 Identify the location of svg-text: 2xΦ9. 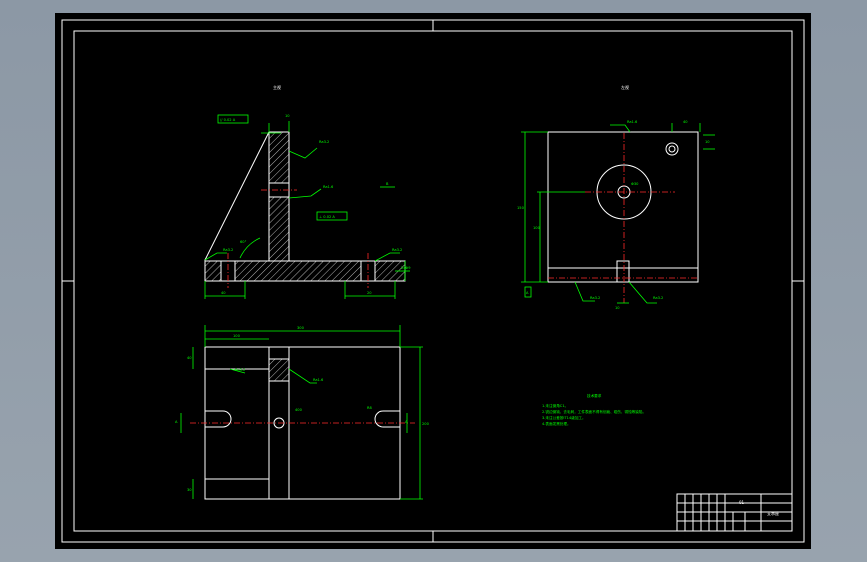
(406, 268).